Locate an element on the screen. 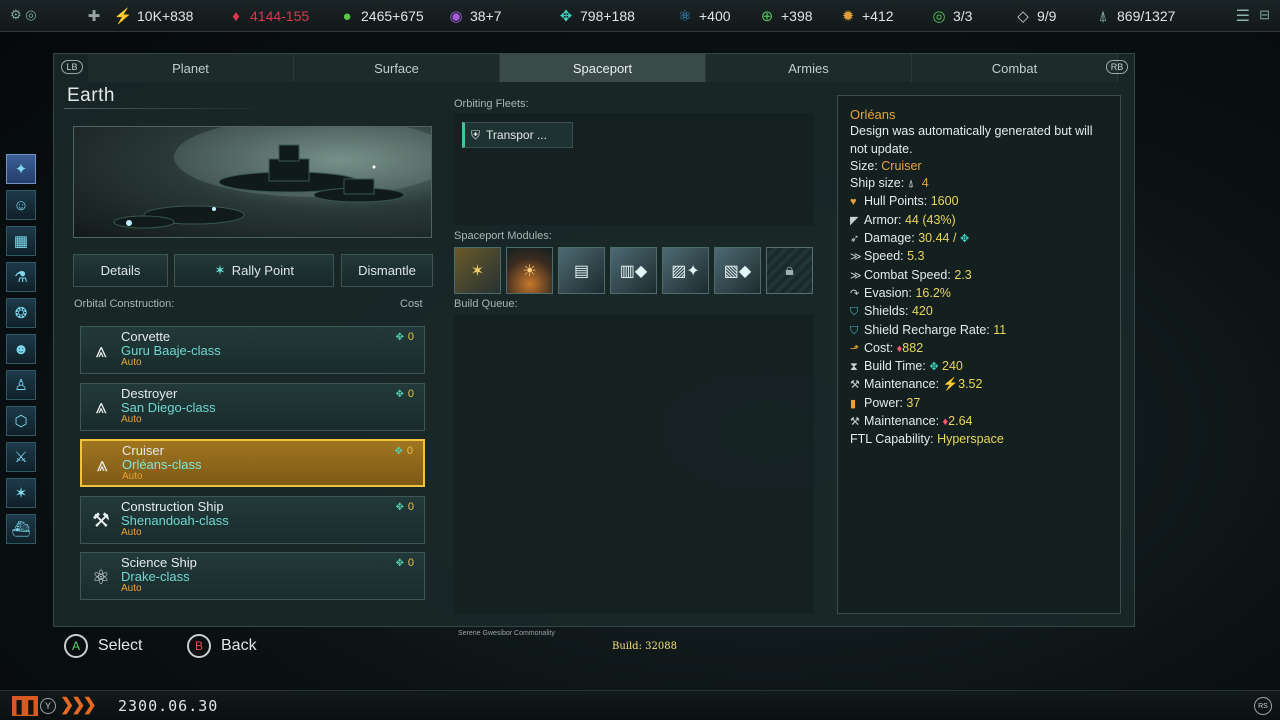 This screenshot has width=1280, height=720. resource-physics-research: ⚛ +400 is located at coordinates (702, 16).